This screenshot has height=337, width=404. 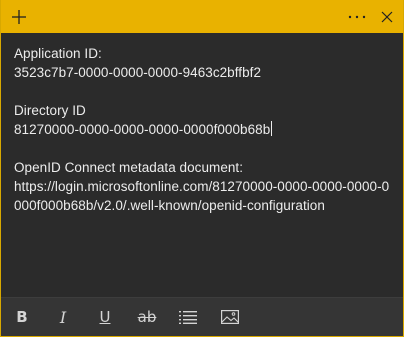 I want to click on bullet-list-icon, so click(x=188, y=317).